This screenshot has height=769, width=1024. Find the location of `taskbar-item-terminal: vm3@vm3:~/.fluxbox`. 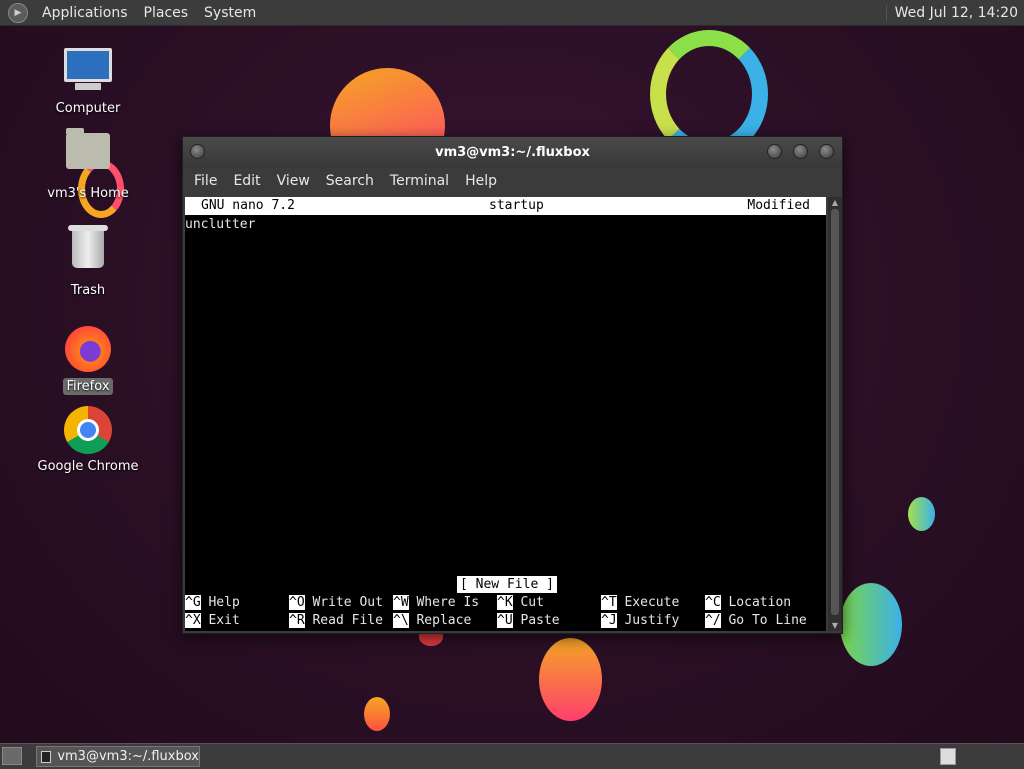

taskbar-item-terminal: vm3@vm3:~/.fluxbox is located at coordinates (118, 756).